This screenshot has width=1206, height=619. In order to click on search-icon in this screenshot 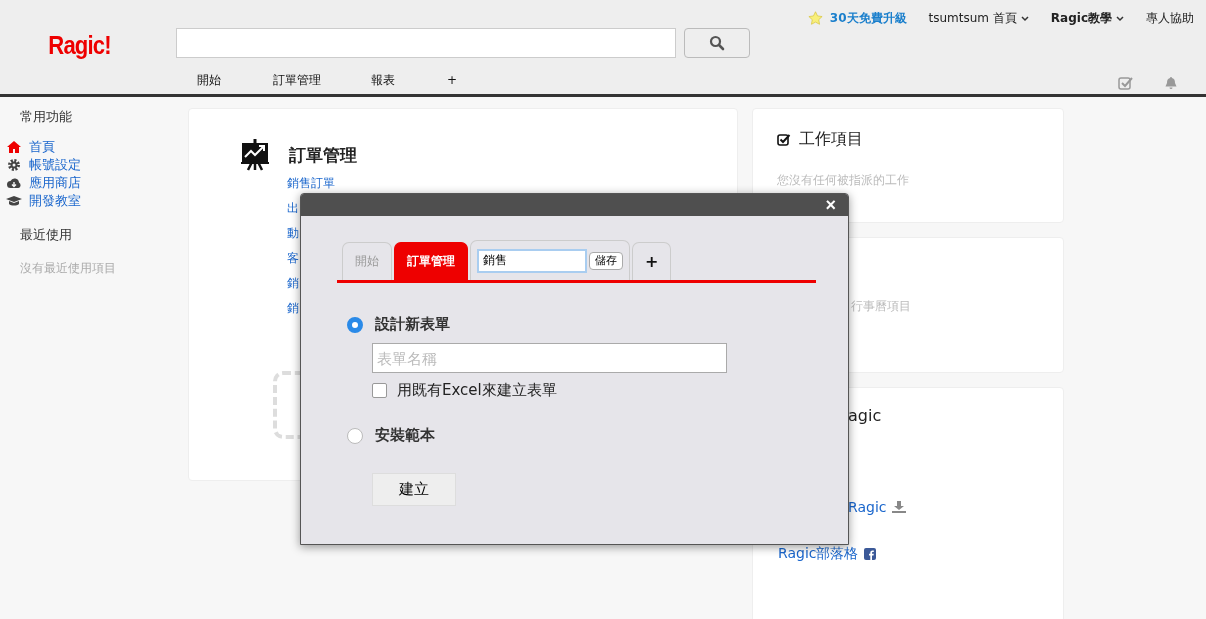, I will do `click(717, 43)`.